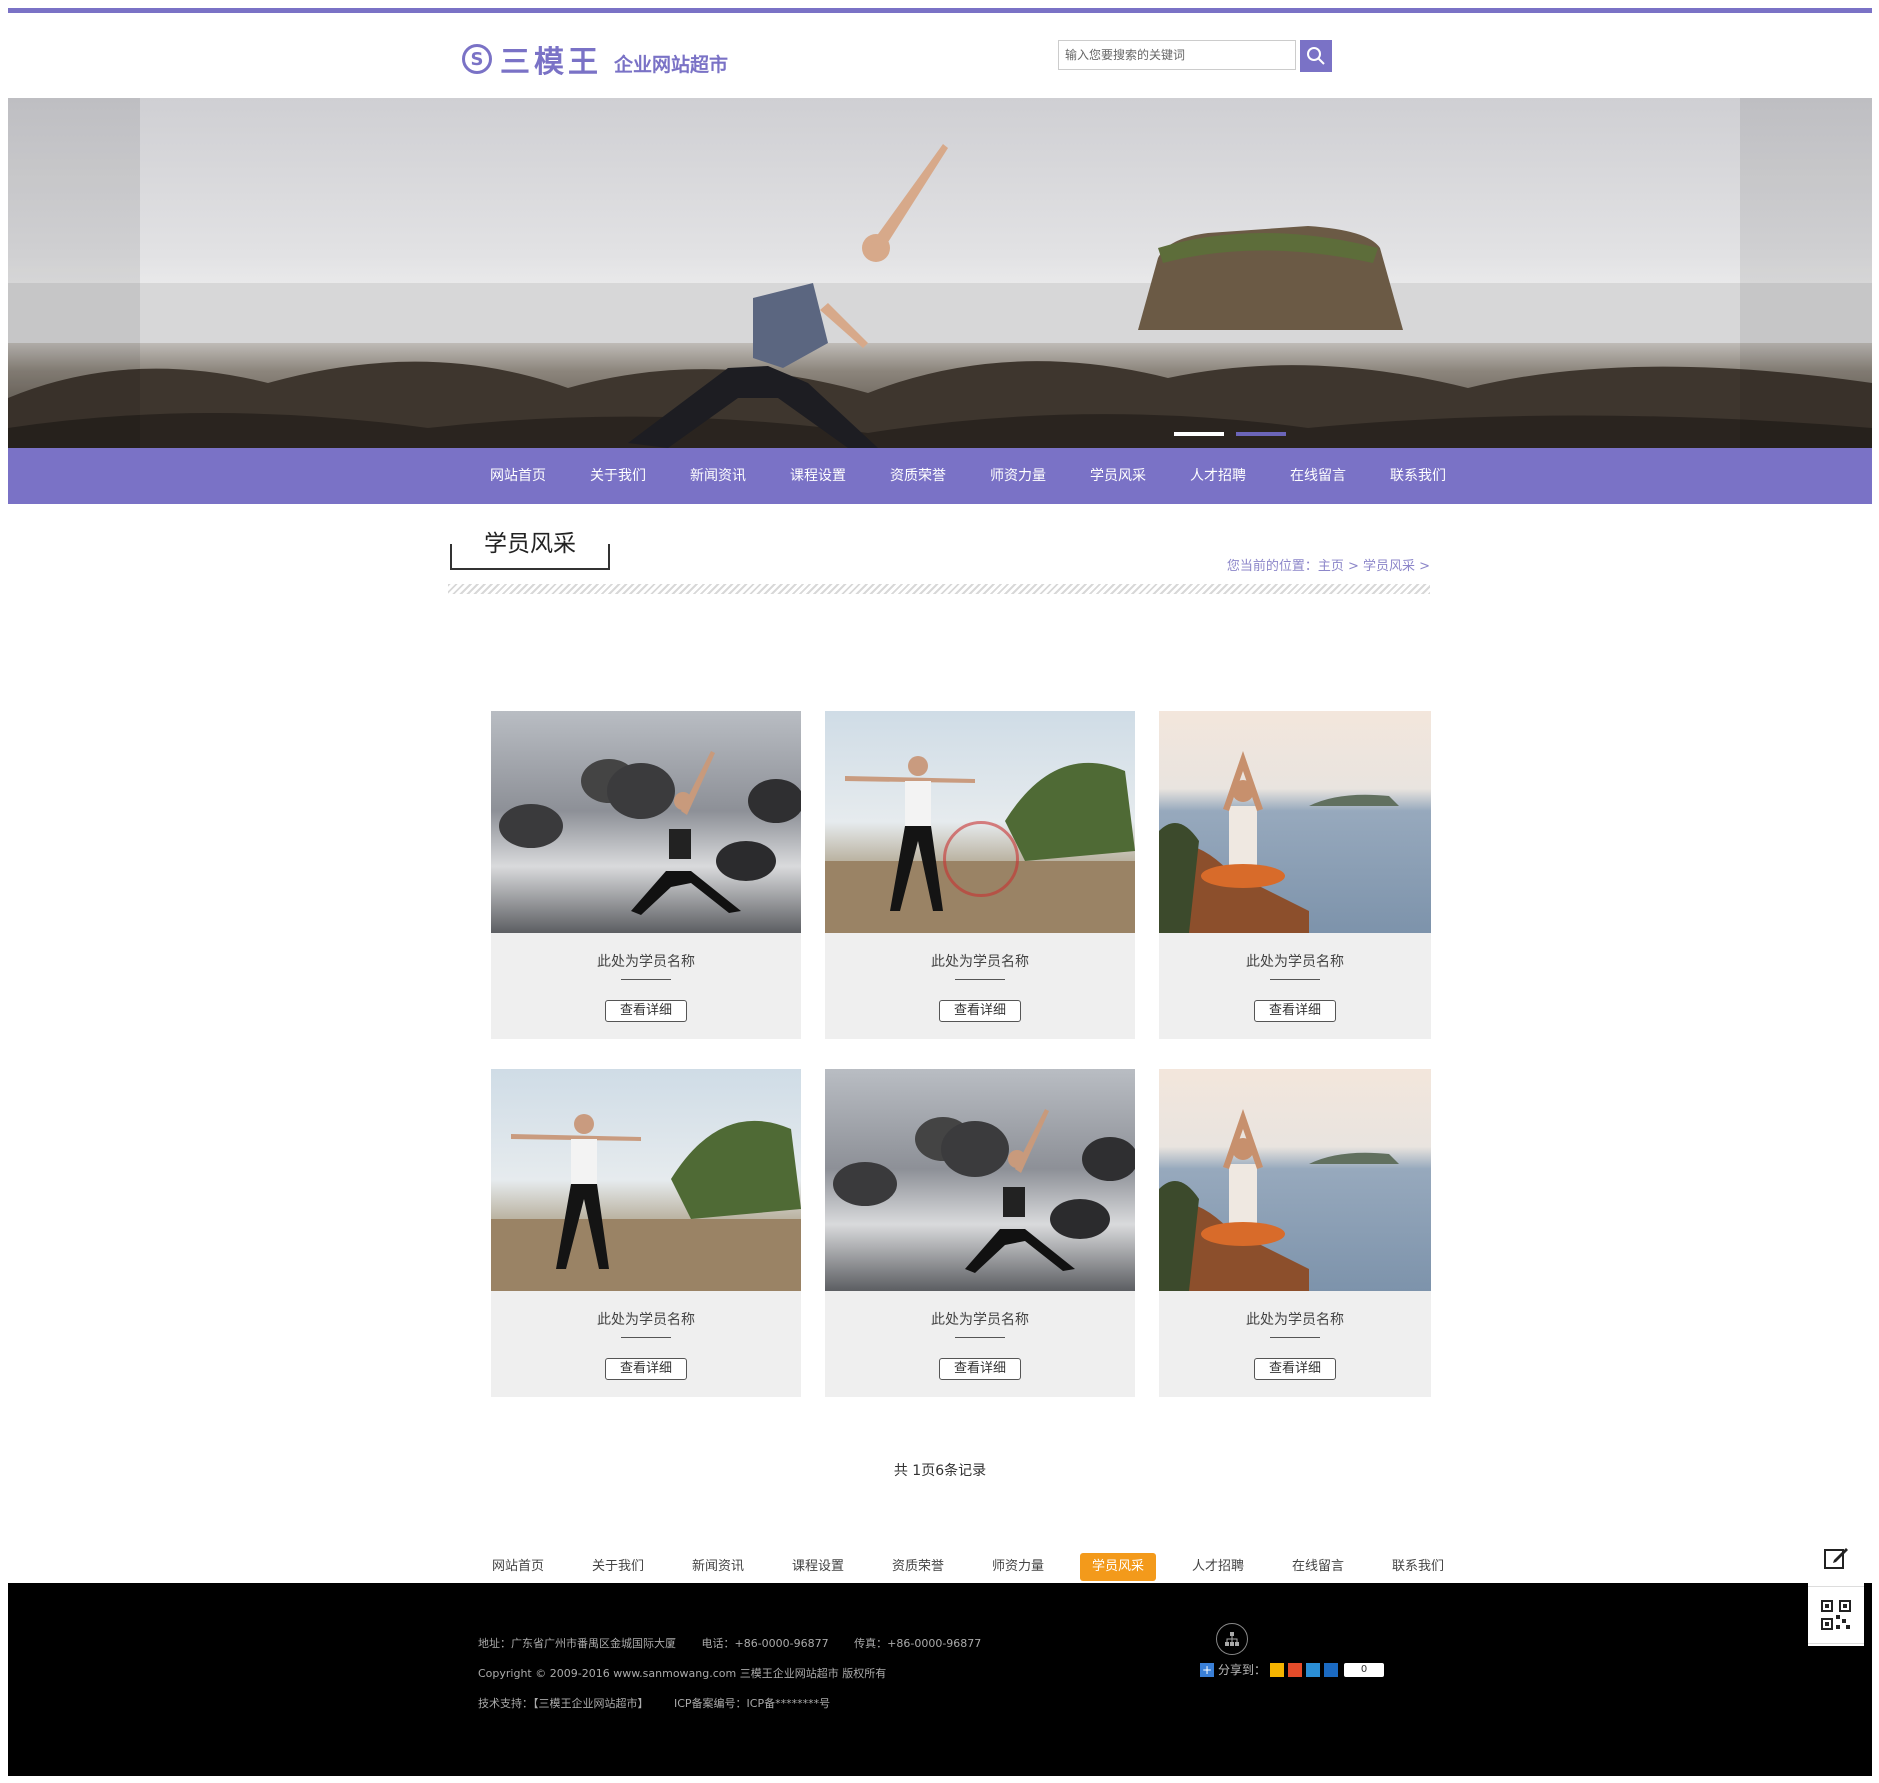  What do you see at coordinates (577, 1643) in the screenshot?
I see `footer-address: 地址：广东省广州市番禺区金城国际大厦` at bounding box center [577, 1643].